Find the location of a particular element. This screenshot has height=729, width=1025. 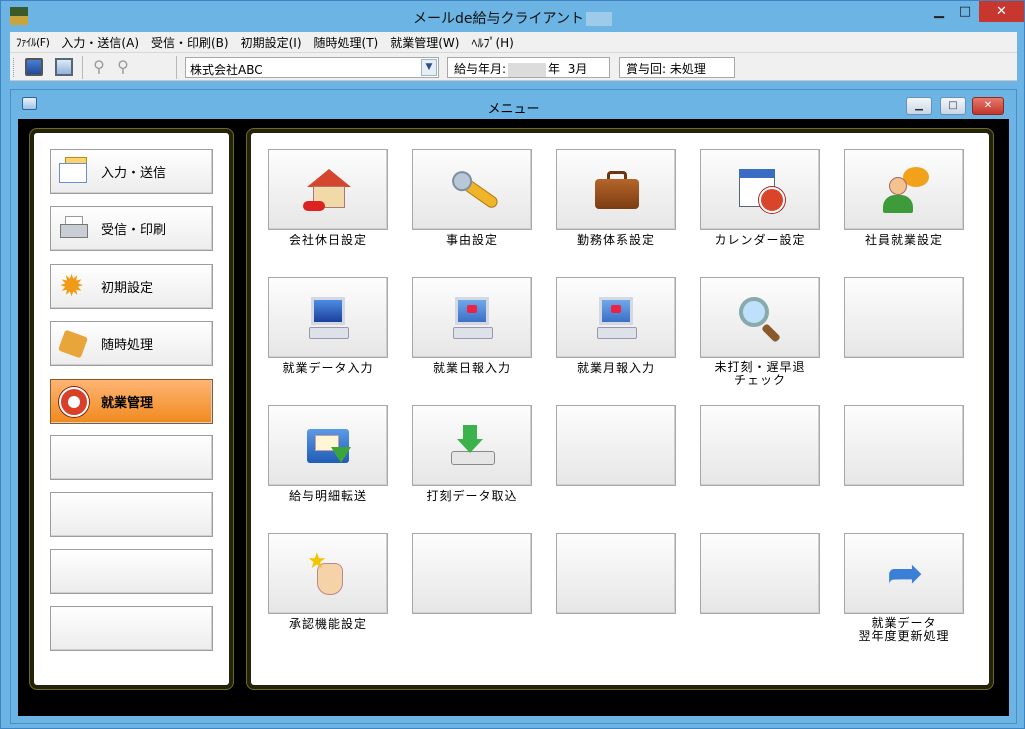

tile-reason-settings is located at coordinates (472, 189).